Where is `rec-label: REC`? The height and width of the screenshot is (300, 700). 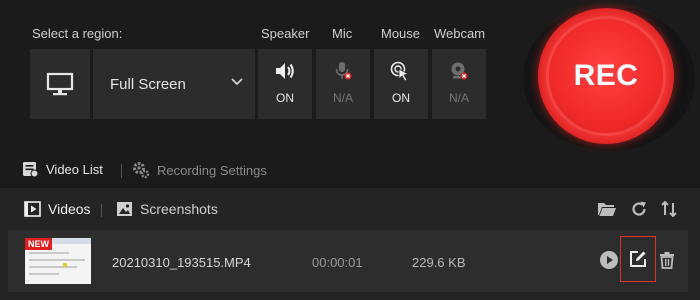
rec-label: REC is located at coordinates (606, 75).